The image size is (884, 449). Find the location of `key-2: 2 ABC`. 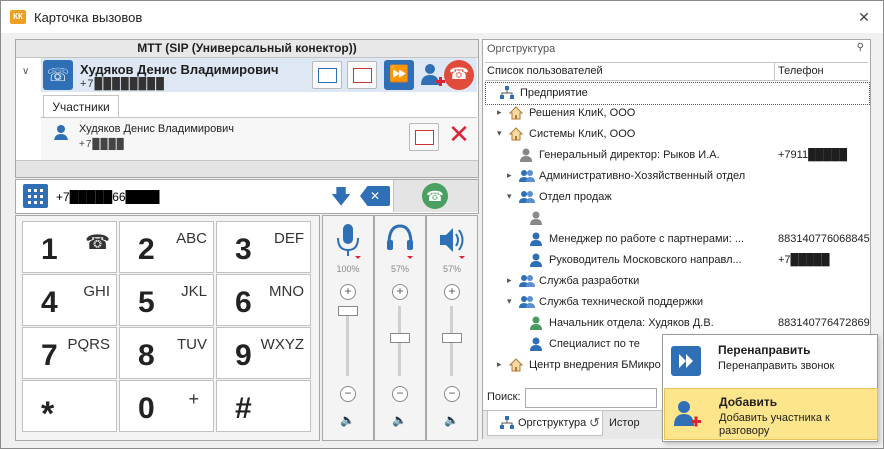

key-2: 2 ABC is located at coordinates (166, 247).